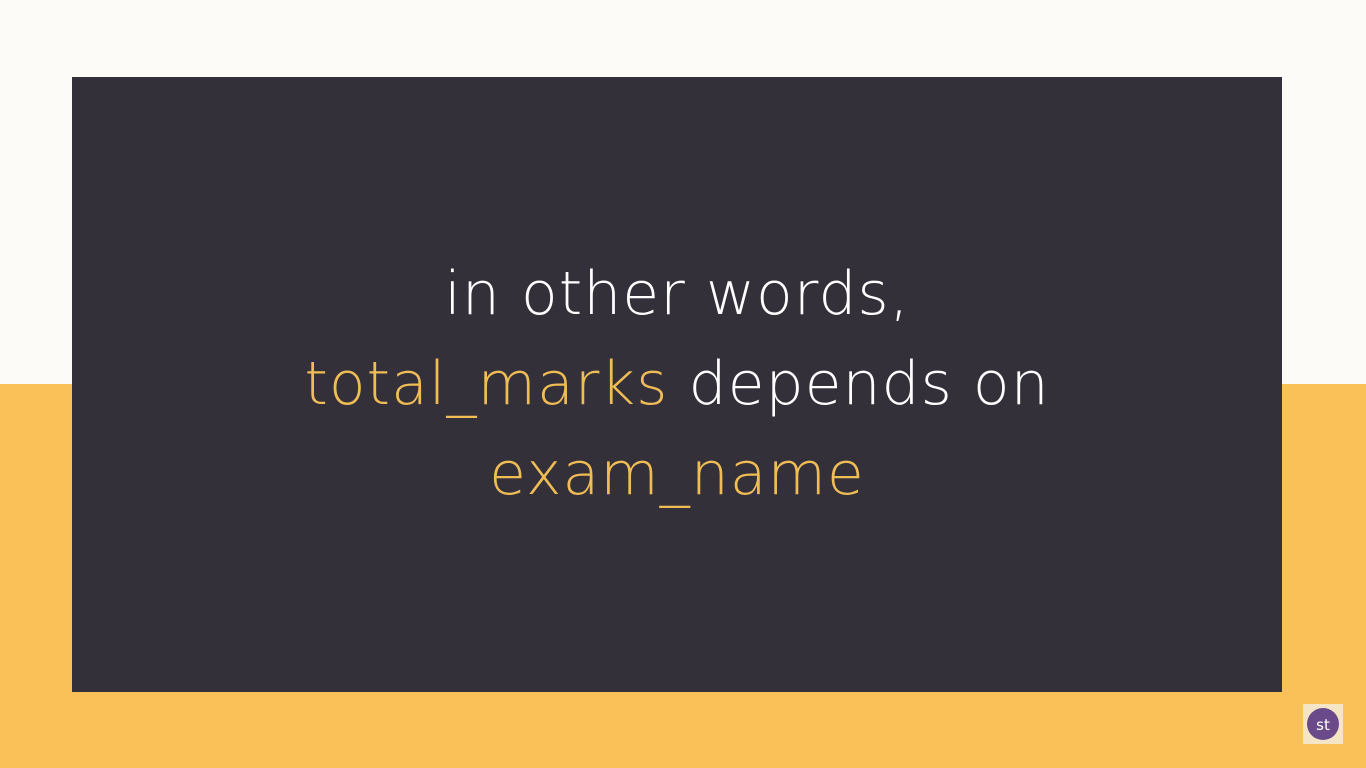 The height and width of the screenshot is (768, 1366). What do you see at coordinates (677, 293) in the screenshot?
I see `slide-line-1: in other words,` at bounding box center [677, 293].